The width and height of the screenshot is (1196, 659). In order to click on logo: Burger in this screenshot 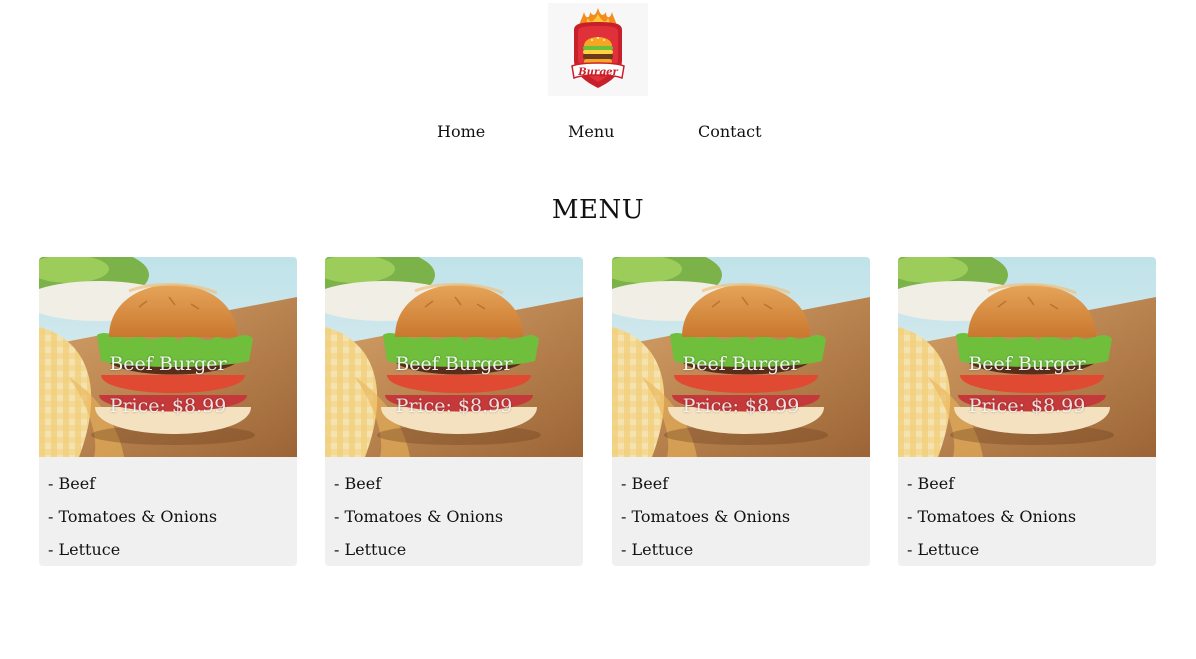, I will do `click(598, 49)`.